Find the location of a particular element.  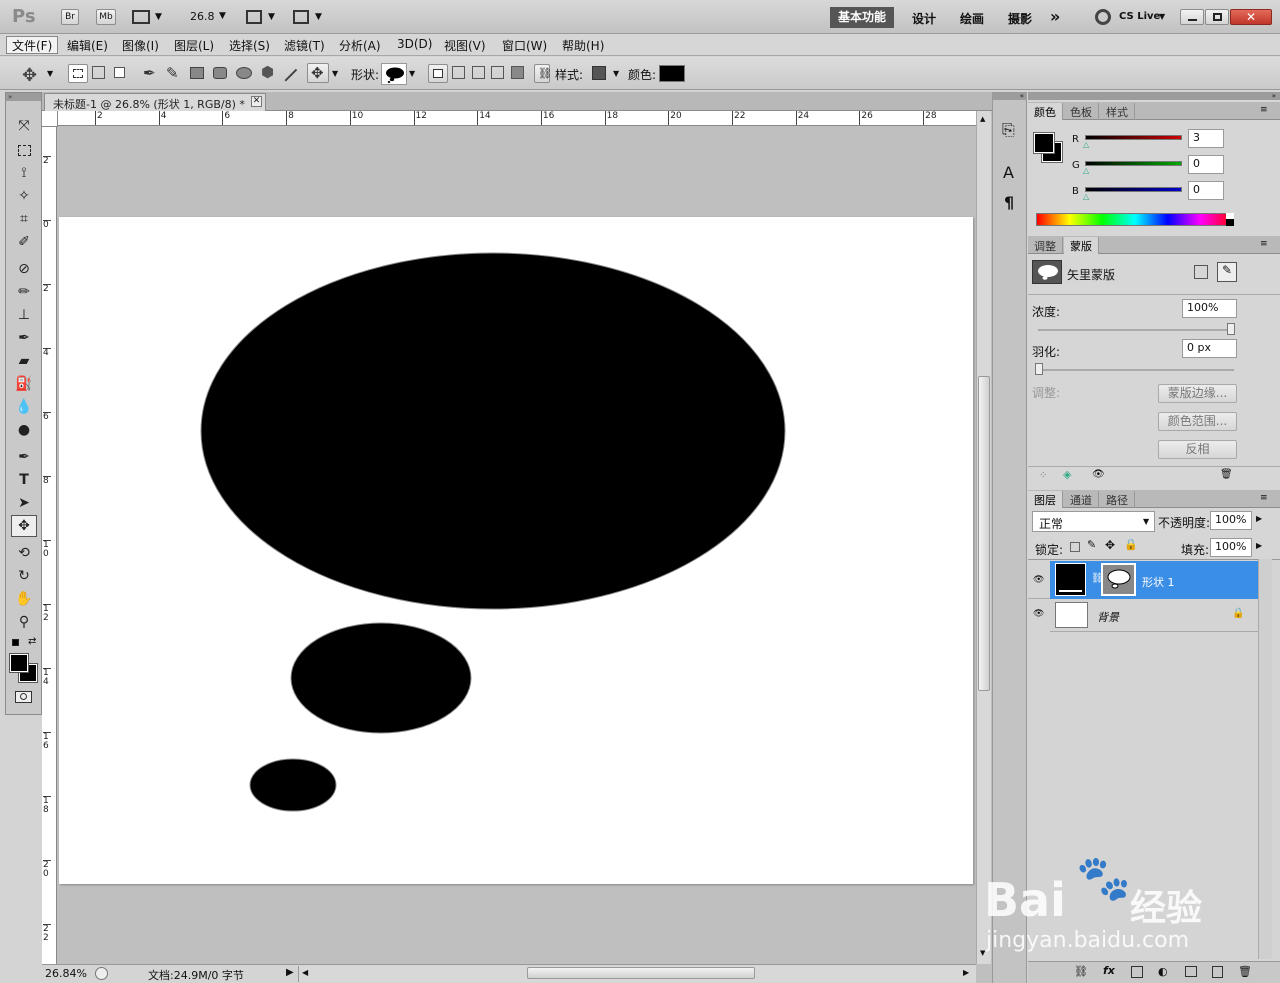

style-swatch is located at coordinates (599, 73).